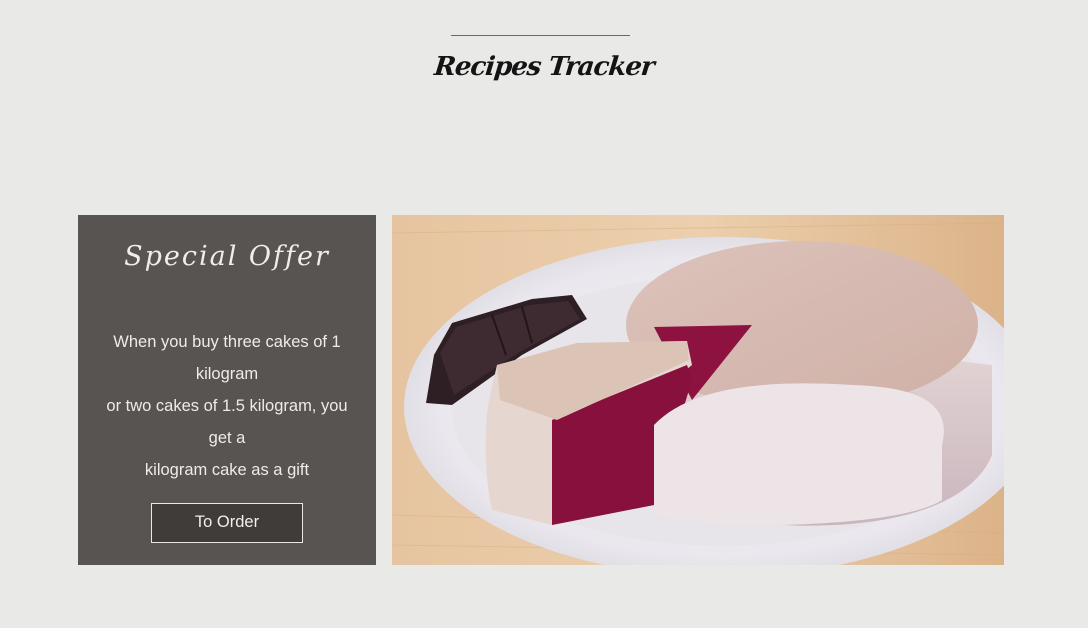  What do you see at coordinates (544, 67) in the screenshot?
I see `site-title: Recipes Tracker` at bounding box center [544, 67].